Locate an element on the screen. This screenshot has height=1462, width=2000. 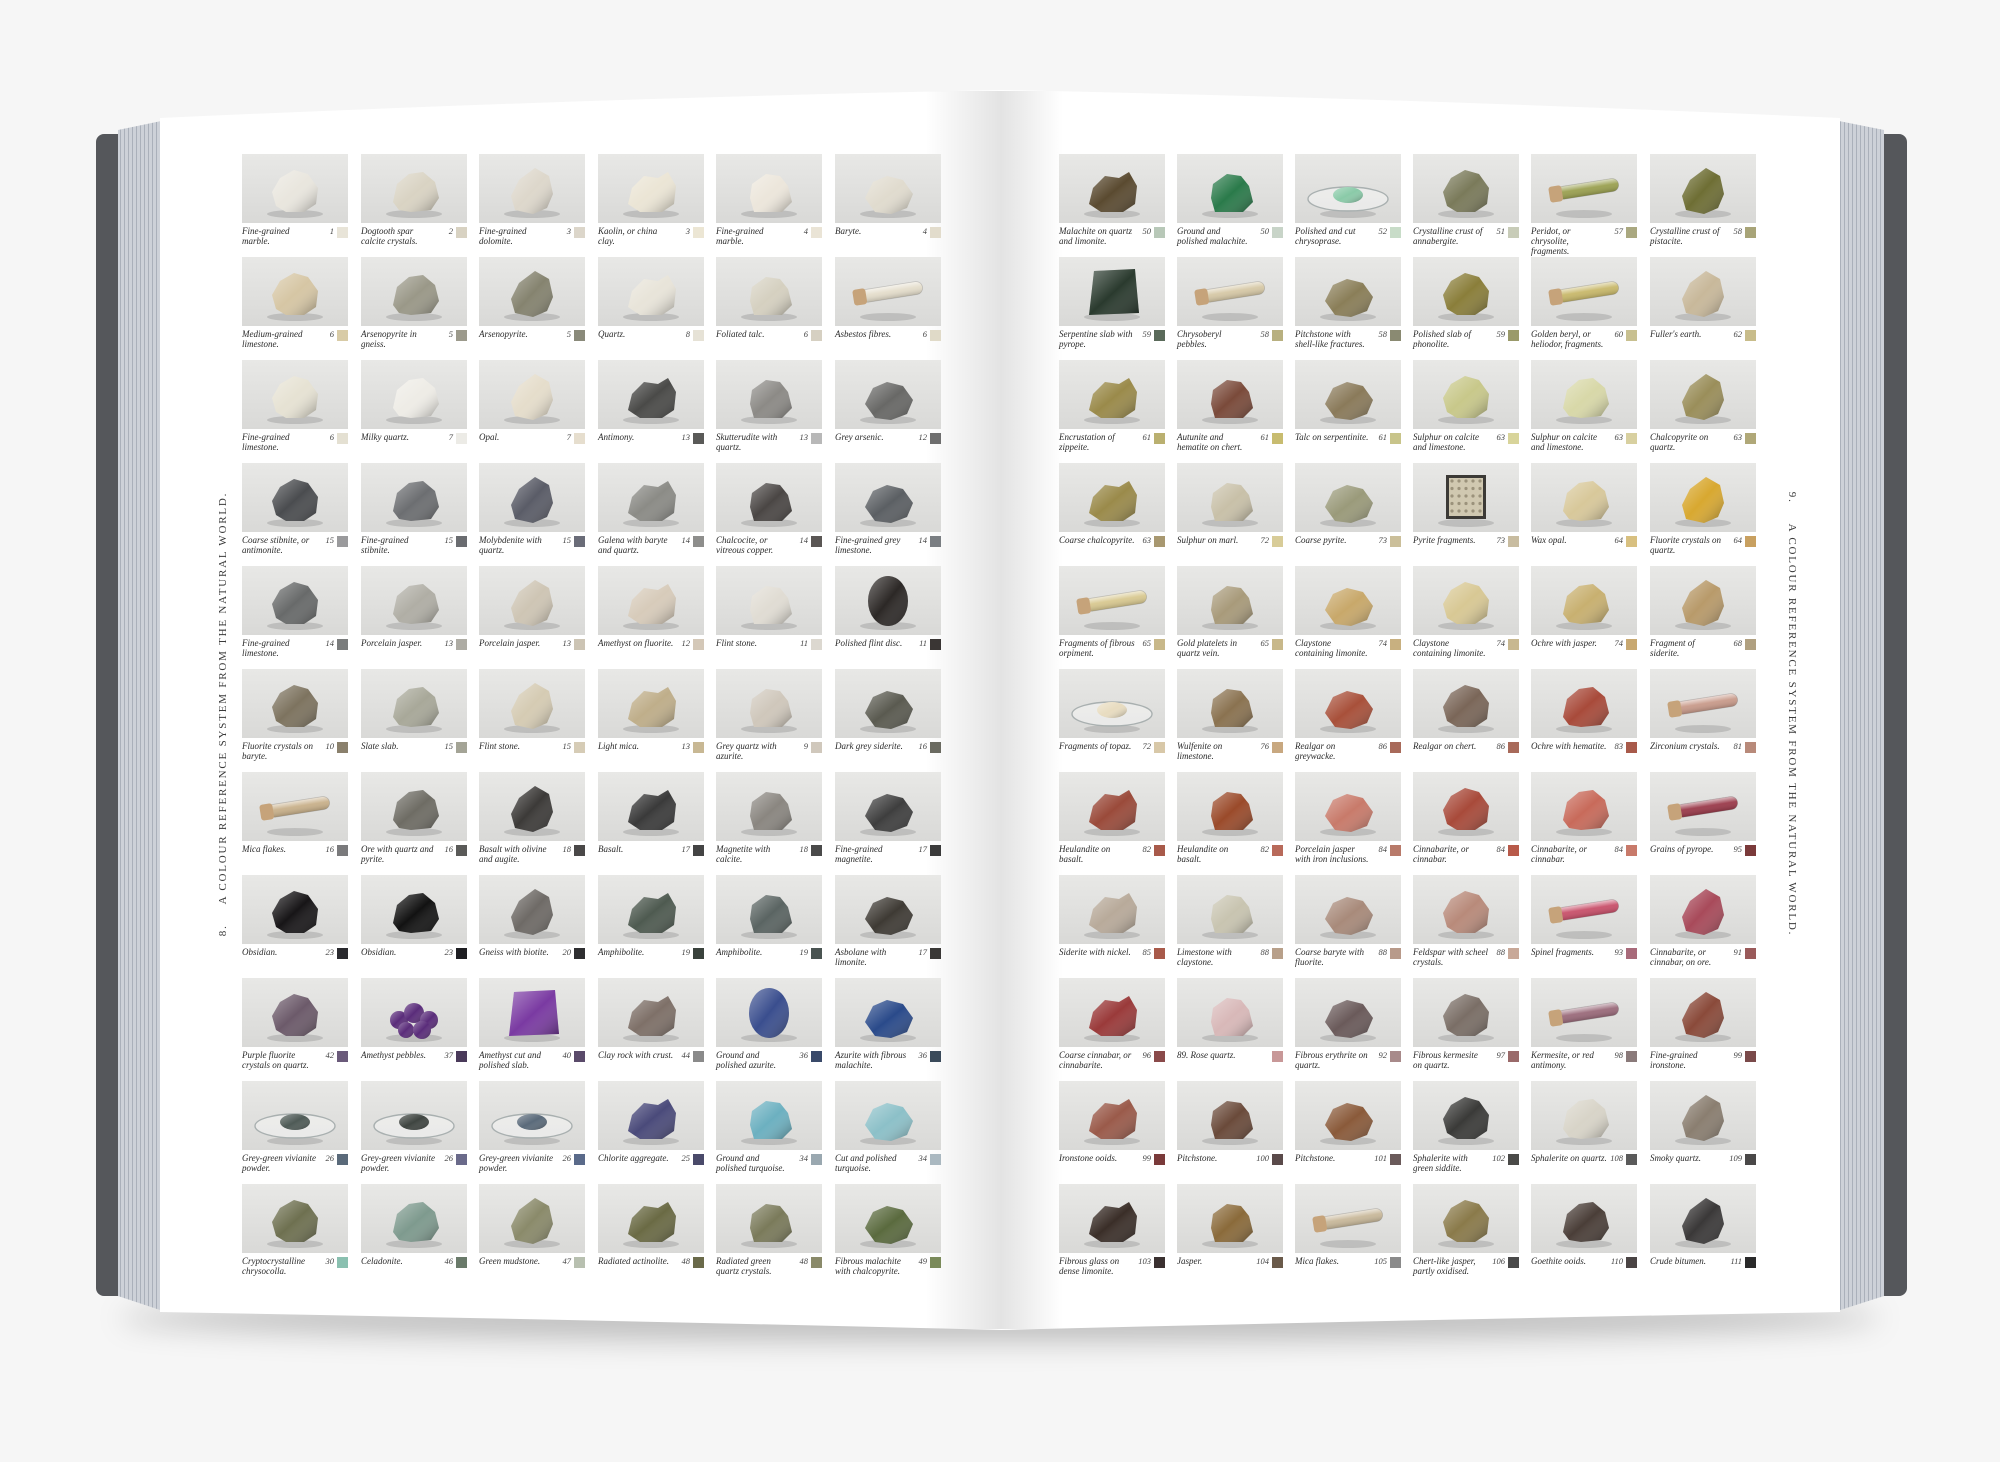
specimen-cell: Cinnabarite, or cinnabar. 84 is located at coordinates (1584, 823).